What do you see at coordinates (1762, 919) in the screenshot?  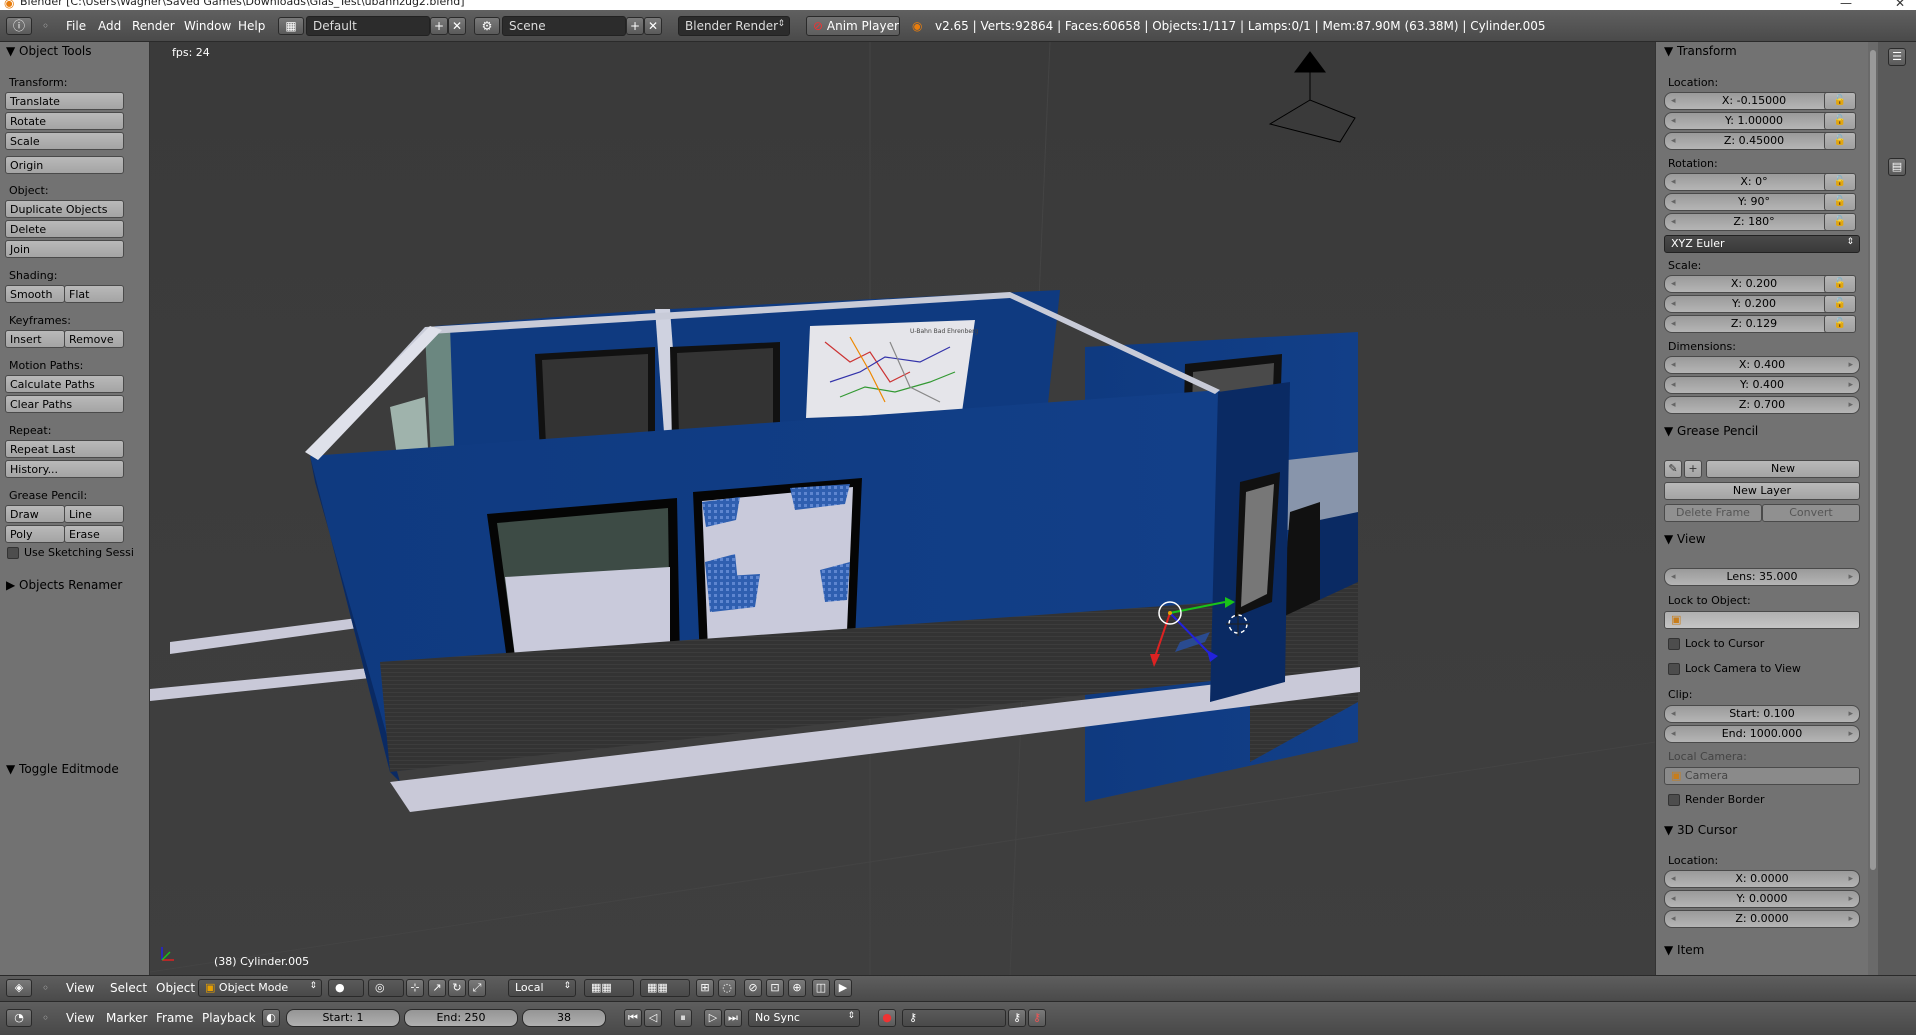 I see `cursor-z-field: Z: 0.0000` at bounding box center [1762, 919].